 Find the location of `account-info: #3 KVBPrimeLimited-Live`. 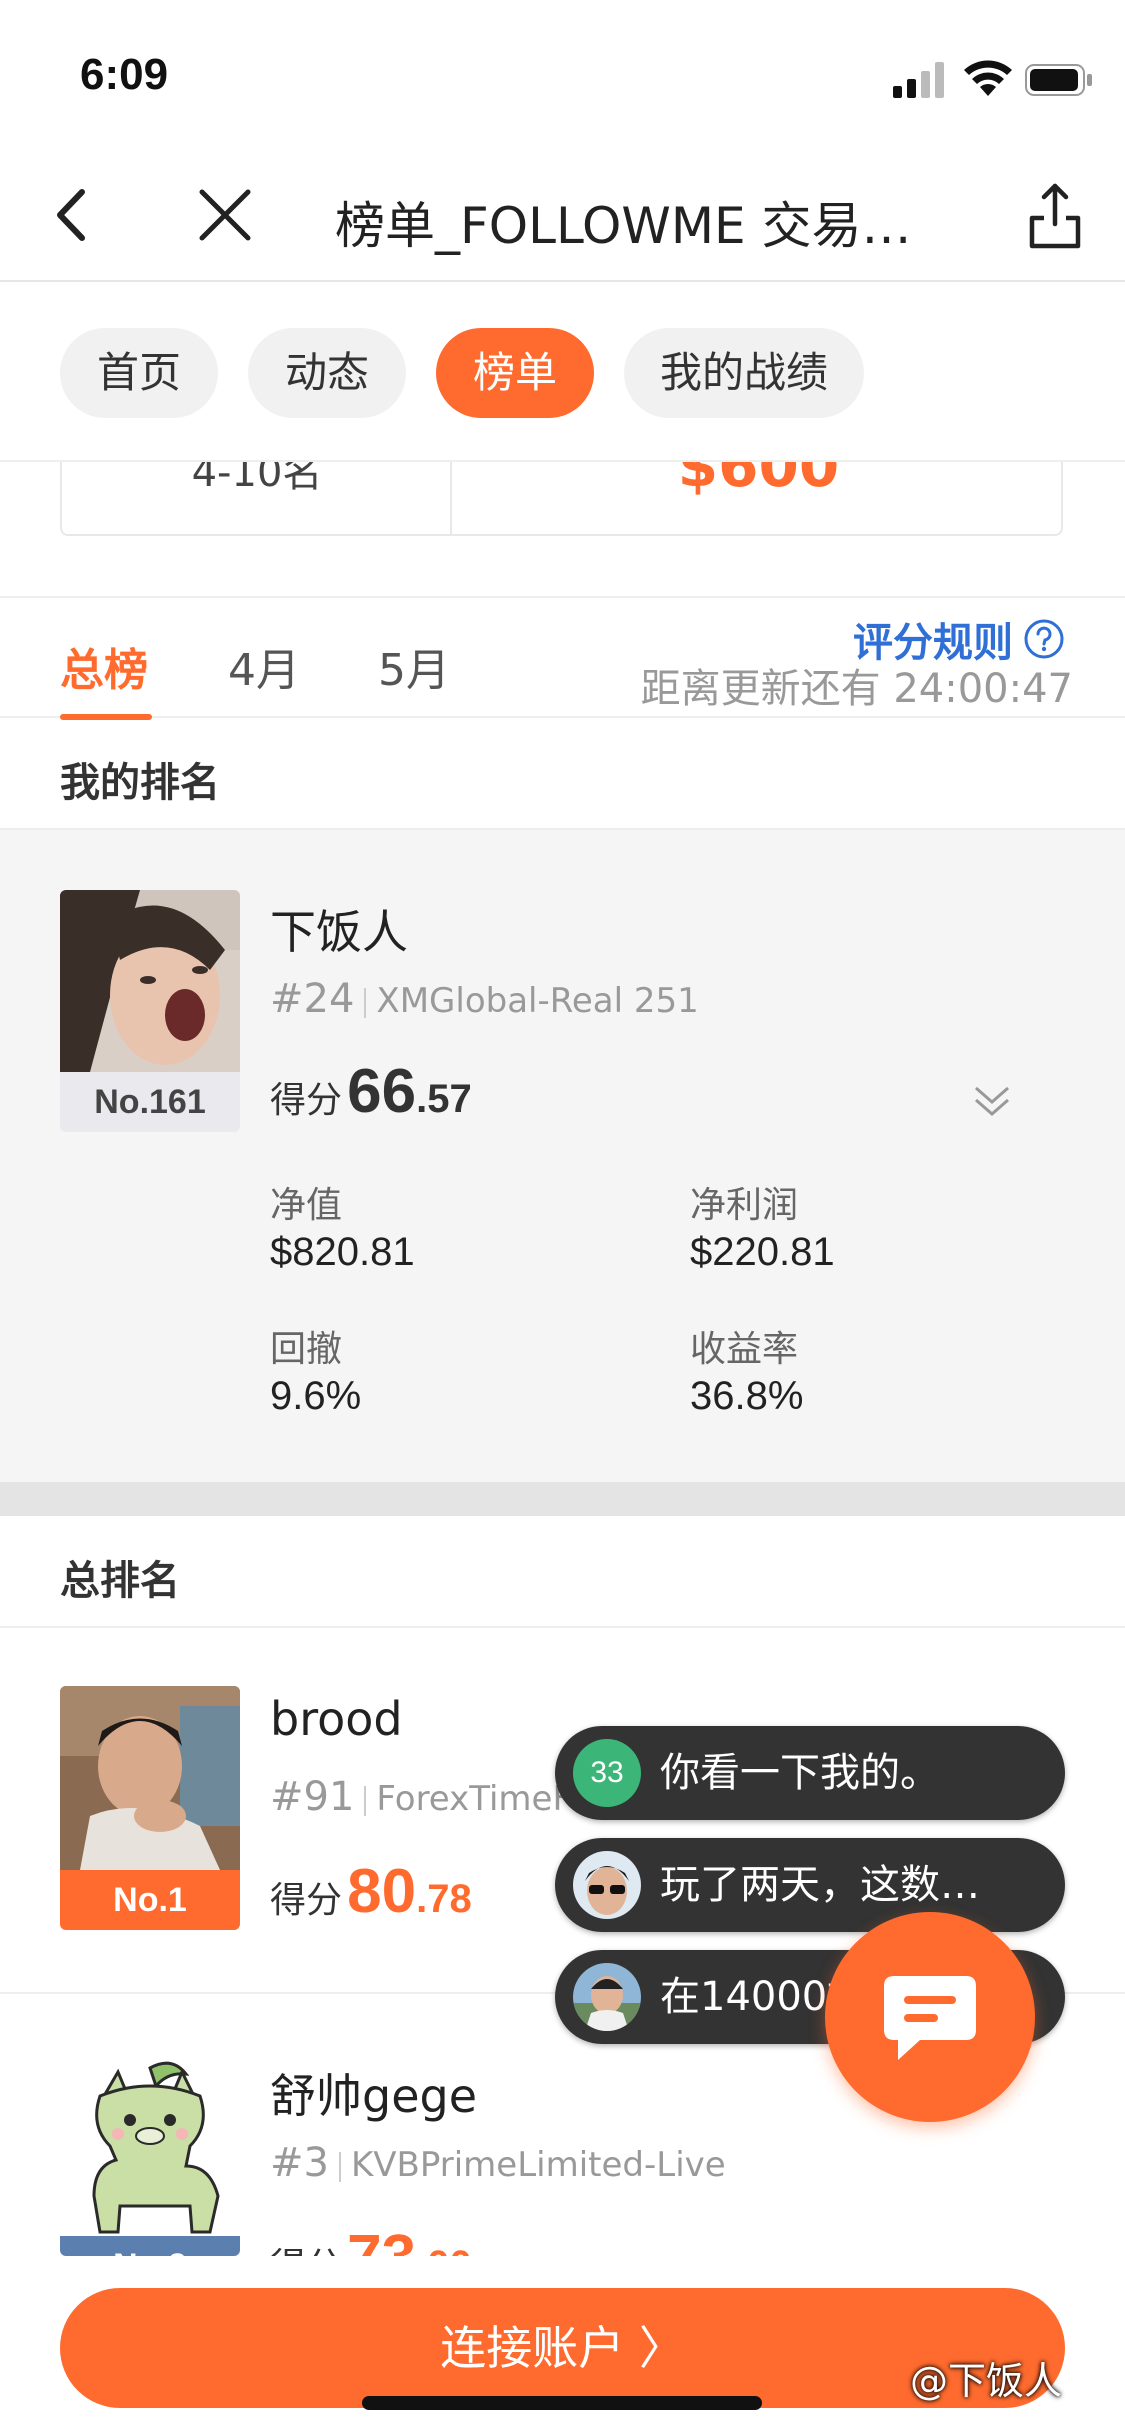

account-info: #3 KVBPrimeLimited-Live is located at coordinates (498, 2163).